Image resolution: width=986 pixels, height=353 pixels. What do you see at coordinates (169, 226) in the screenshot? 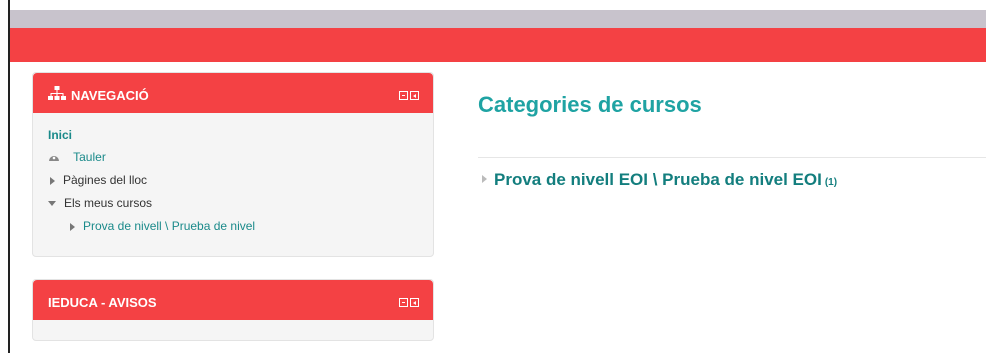
I see `nav-item-course: Prova de nivell \ Prueba de nivel` at bounding box center [169, 226].